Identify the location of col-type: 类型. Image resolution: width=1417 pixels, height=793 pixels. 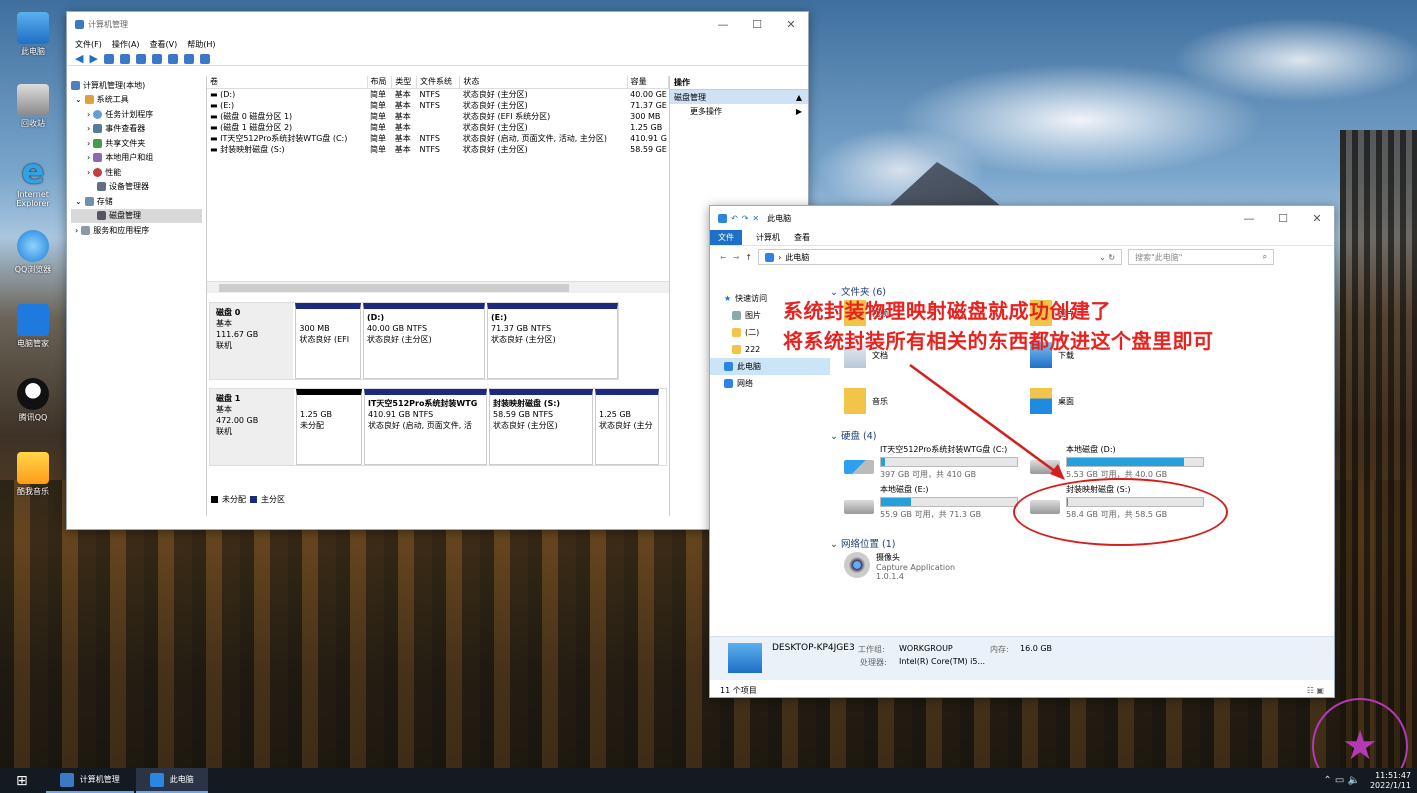
(404, 82).